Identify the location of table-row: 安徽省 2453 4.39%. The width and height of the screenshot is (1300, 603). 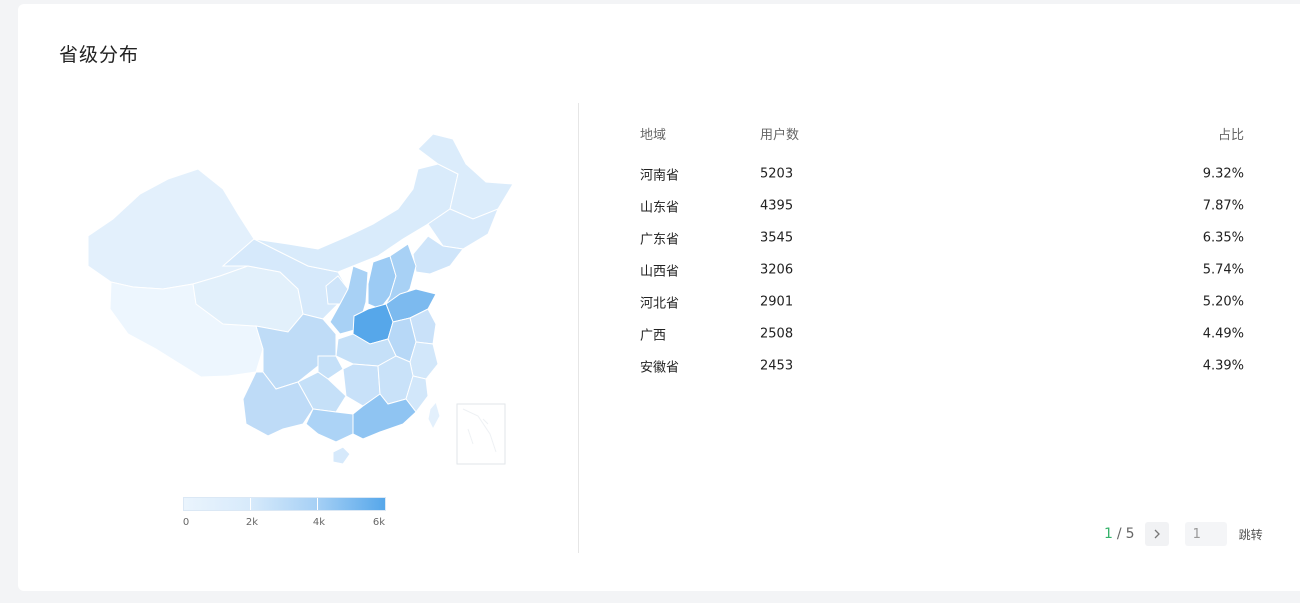
(942, 366).